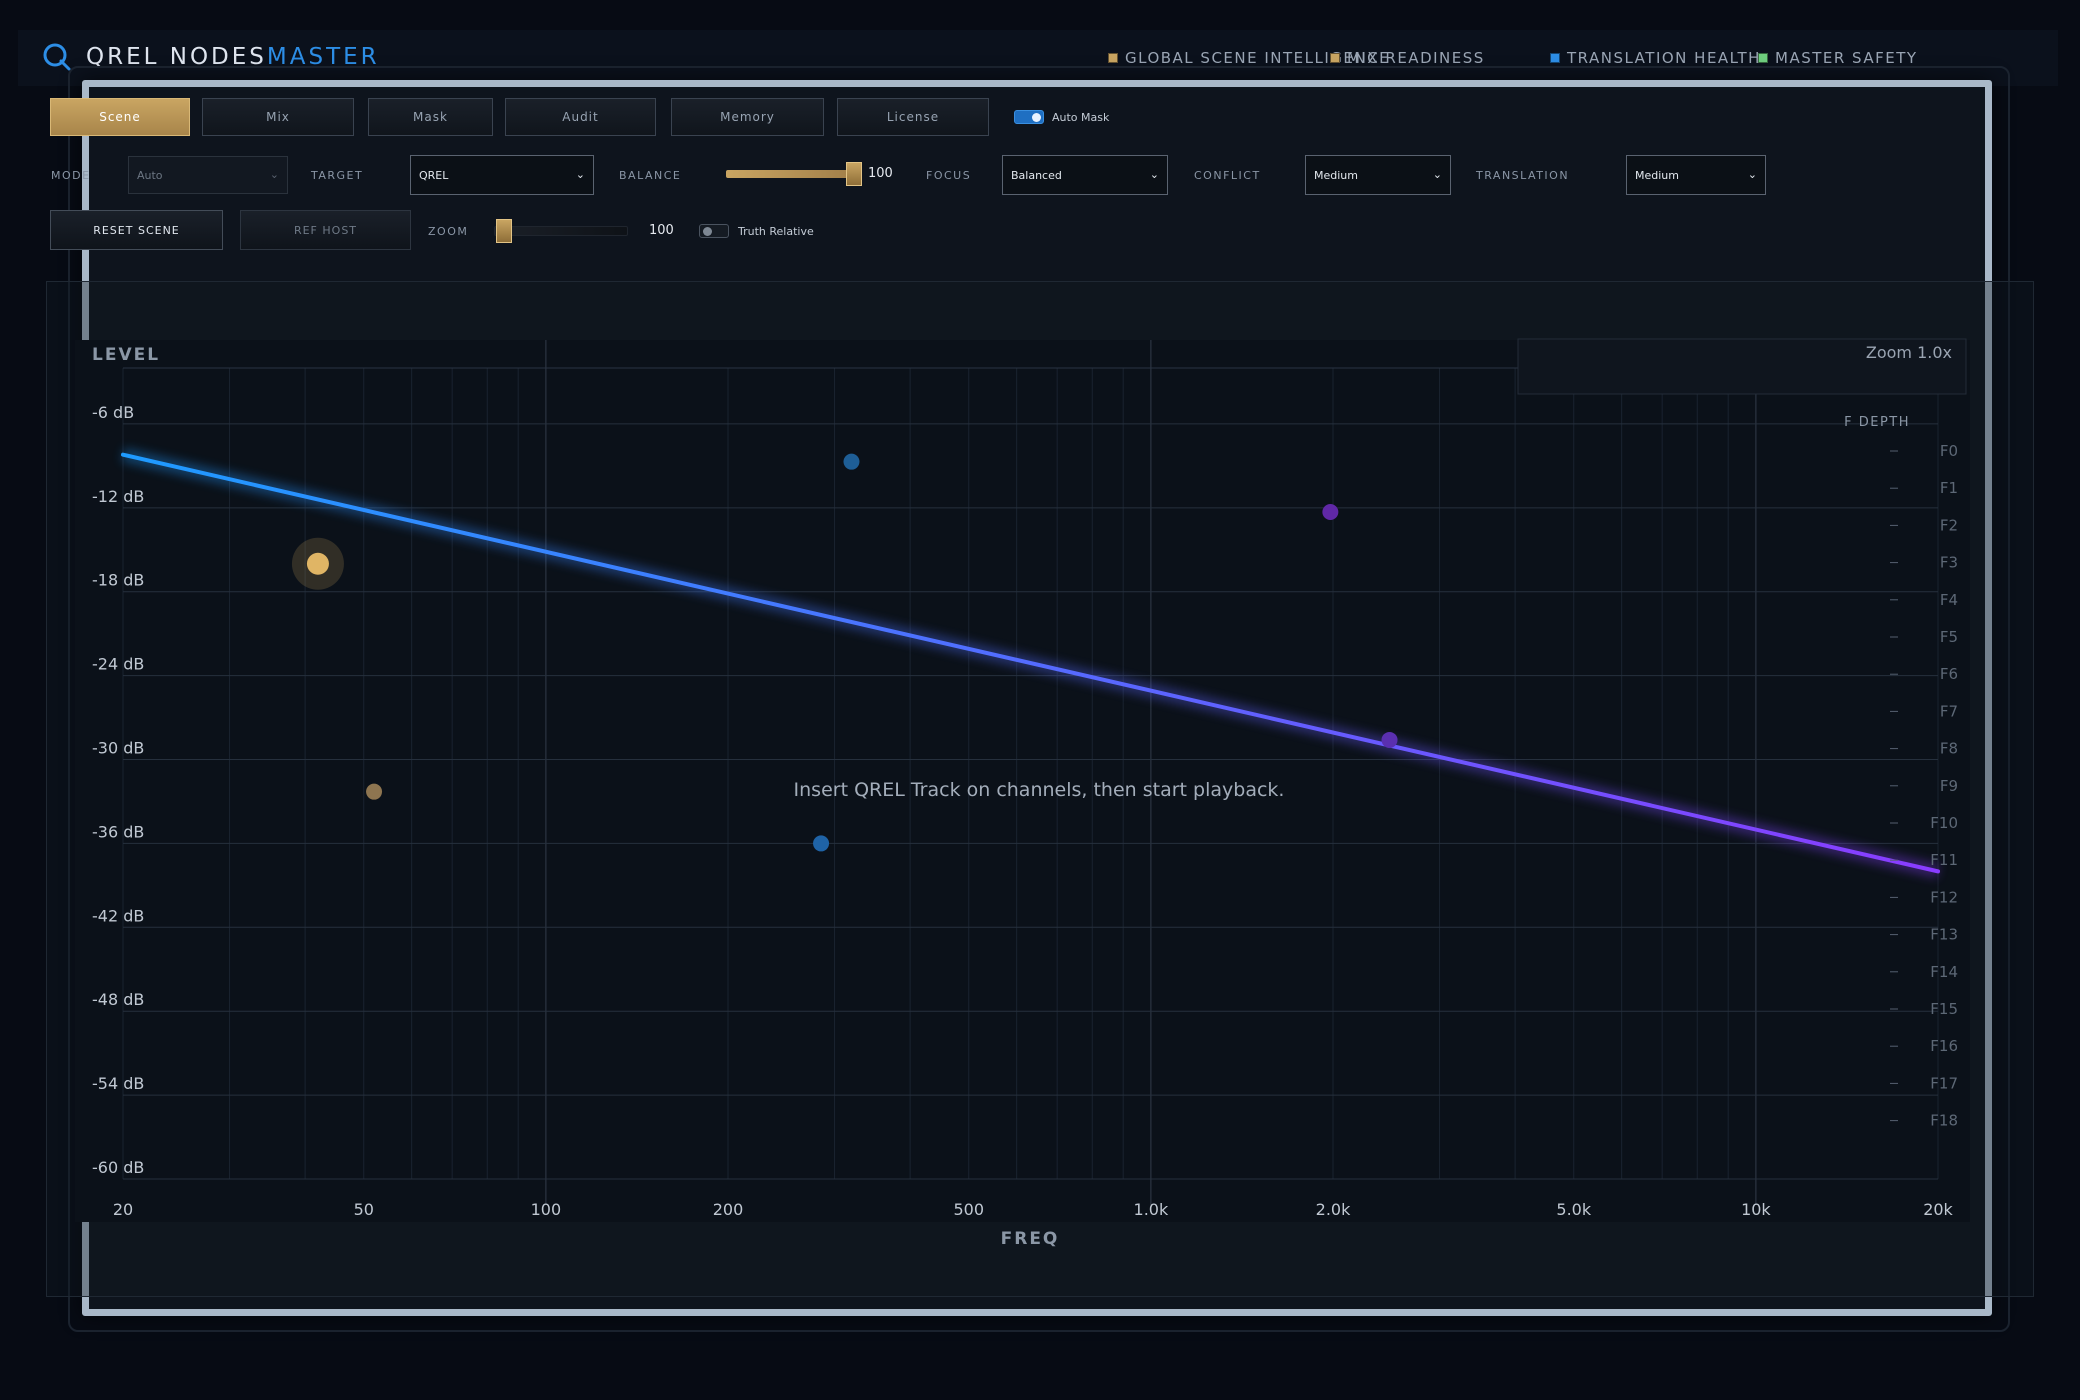 The height and width of the screenshot is (1400, 2080). Describe the element at coordinates (1949, 711) in the screenshot. I see `depth-label: F7` at that location.